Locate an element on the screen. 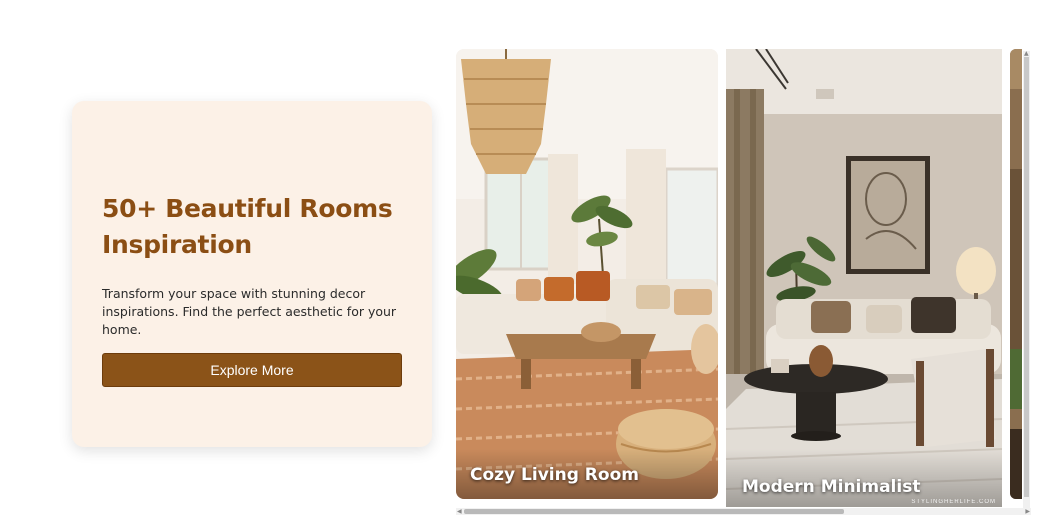  vertical-scrollbar-thumb is located at coordinates (1026, 277).